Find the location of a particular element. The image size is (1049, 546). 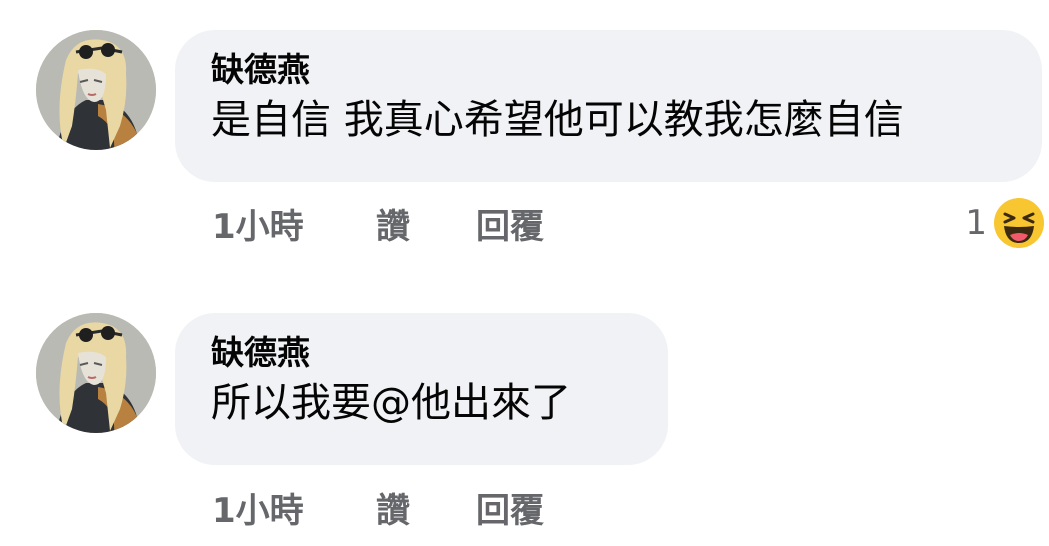

comment-bubble: 缺德燕 所以我要@他出來了 is located at coordinates (421, 389).